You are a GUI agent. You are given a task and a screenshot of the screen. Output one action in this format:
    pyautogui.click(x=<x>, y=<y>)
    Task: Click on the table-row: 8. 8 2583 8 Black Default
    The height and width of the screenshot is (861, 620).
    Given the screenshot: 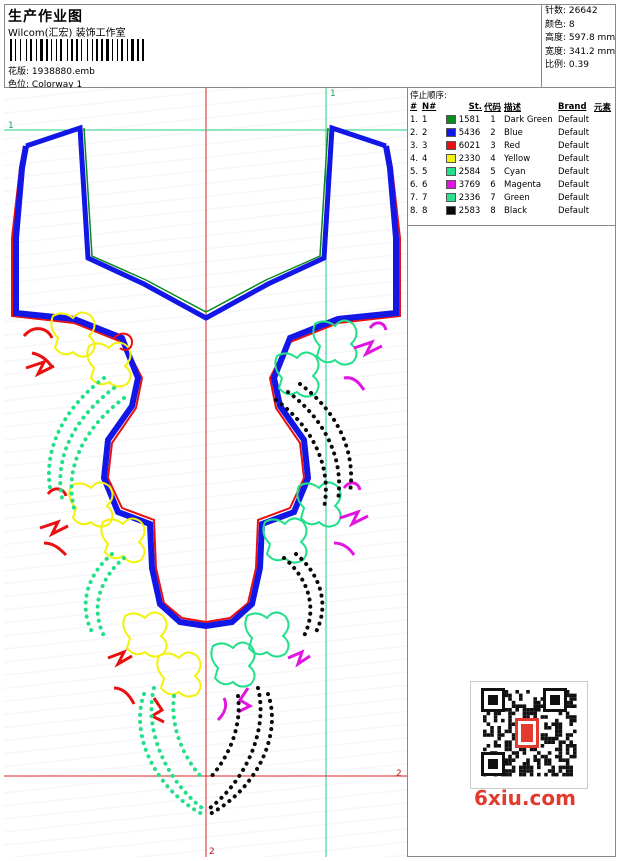 What is the action you would take?
    pyautogui.click(x=510, y=210)
    